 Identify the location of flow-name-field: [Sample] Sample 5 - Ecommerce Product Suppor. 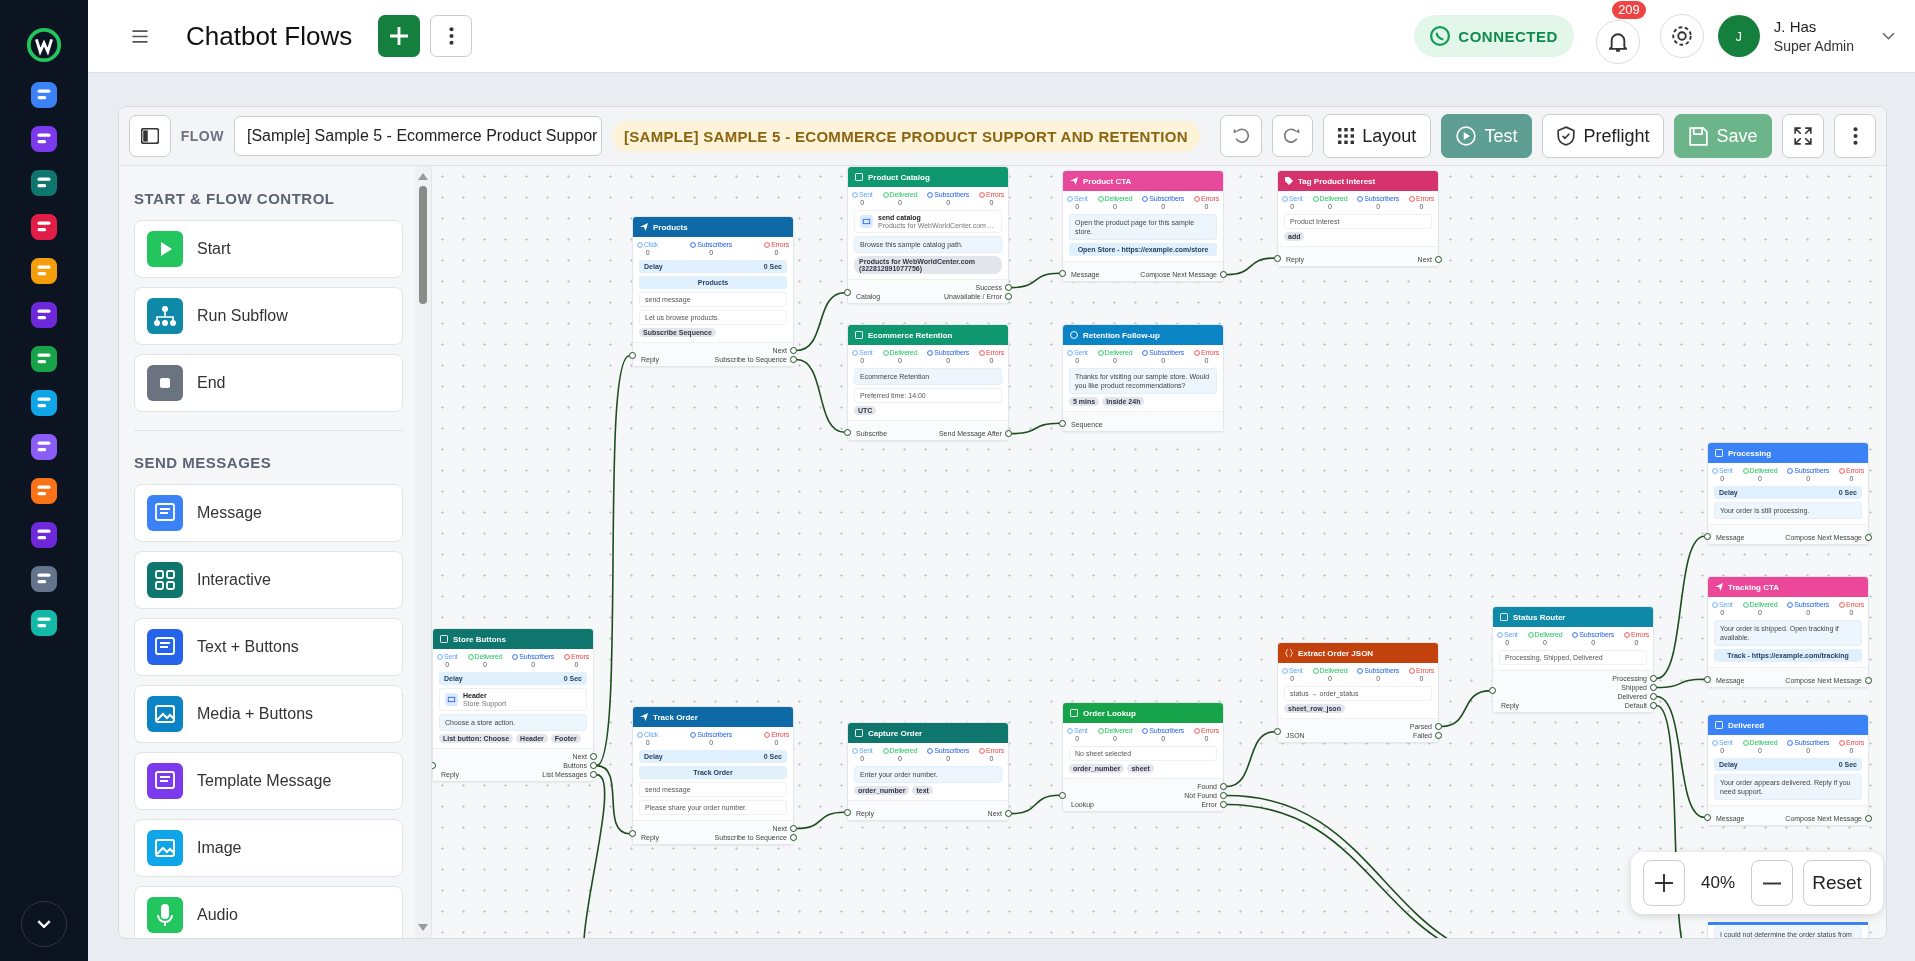
(418, 136).